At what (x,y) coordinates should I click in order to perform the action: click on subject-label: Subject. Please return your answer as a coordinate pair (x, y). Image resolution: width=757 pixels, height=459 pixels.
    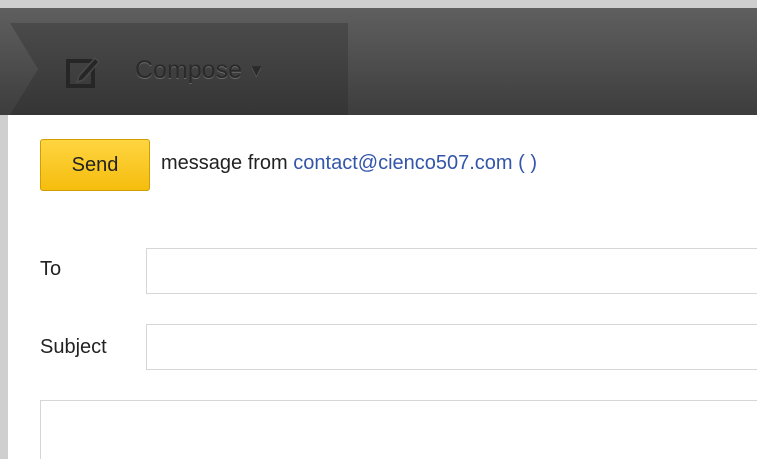
    Looking at the image, I should click on (73, 347).